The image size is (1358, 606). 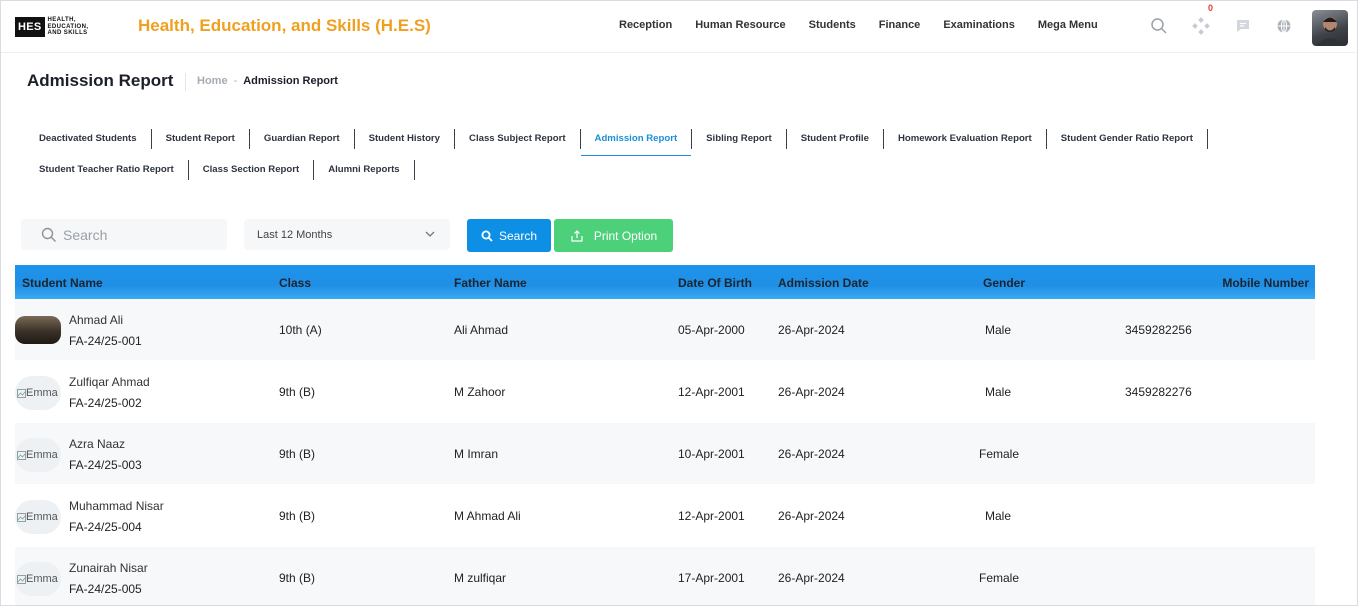 What do you see at coordinates (347, 234) in the screenshot?
I see `period-select: Last 12 Months` at bounding box center [347, 234].